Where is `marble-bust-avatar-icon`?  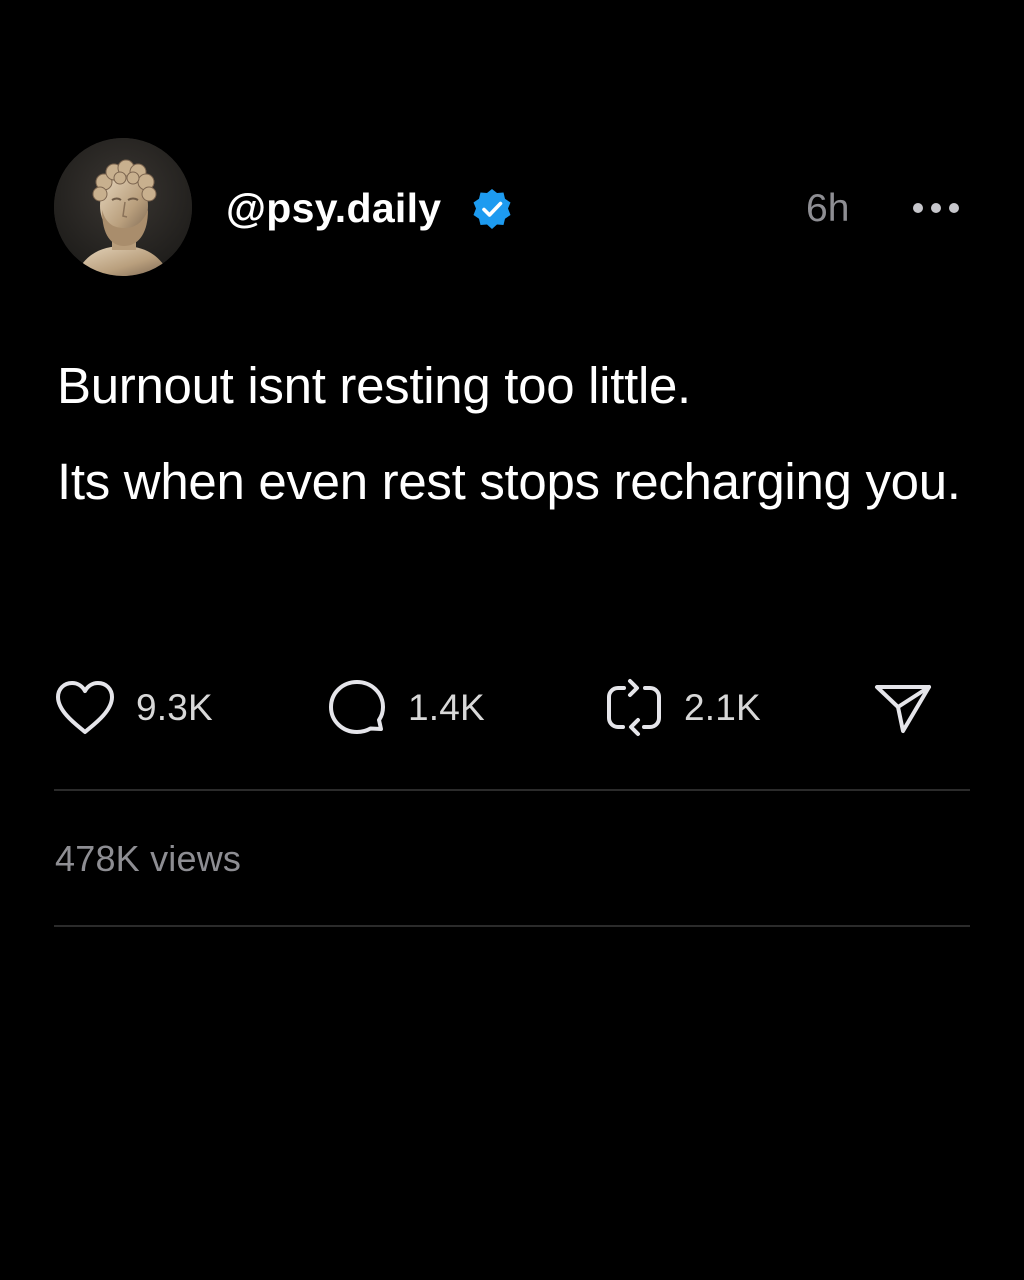
marble-bust-avatar-icon is located at coordinates (123, 207).